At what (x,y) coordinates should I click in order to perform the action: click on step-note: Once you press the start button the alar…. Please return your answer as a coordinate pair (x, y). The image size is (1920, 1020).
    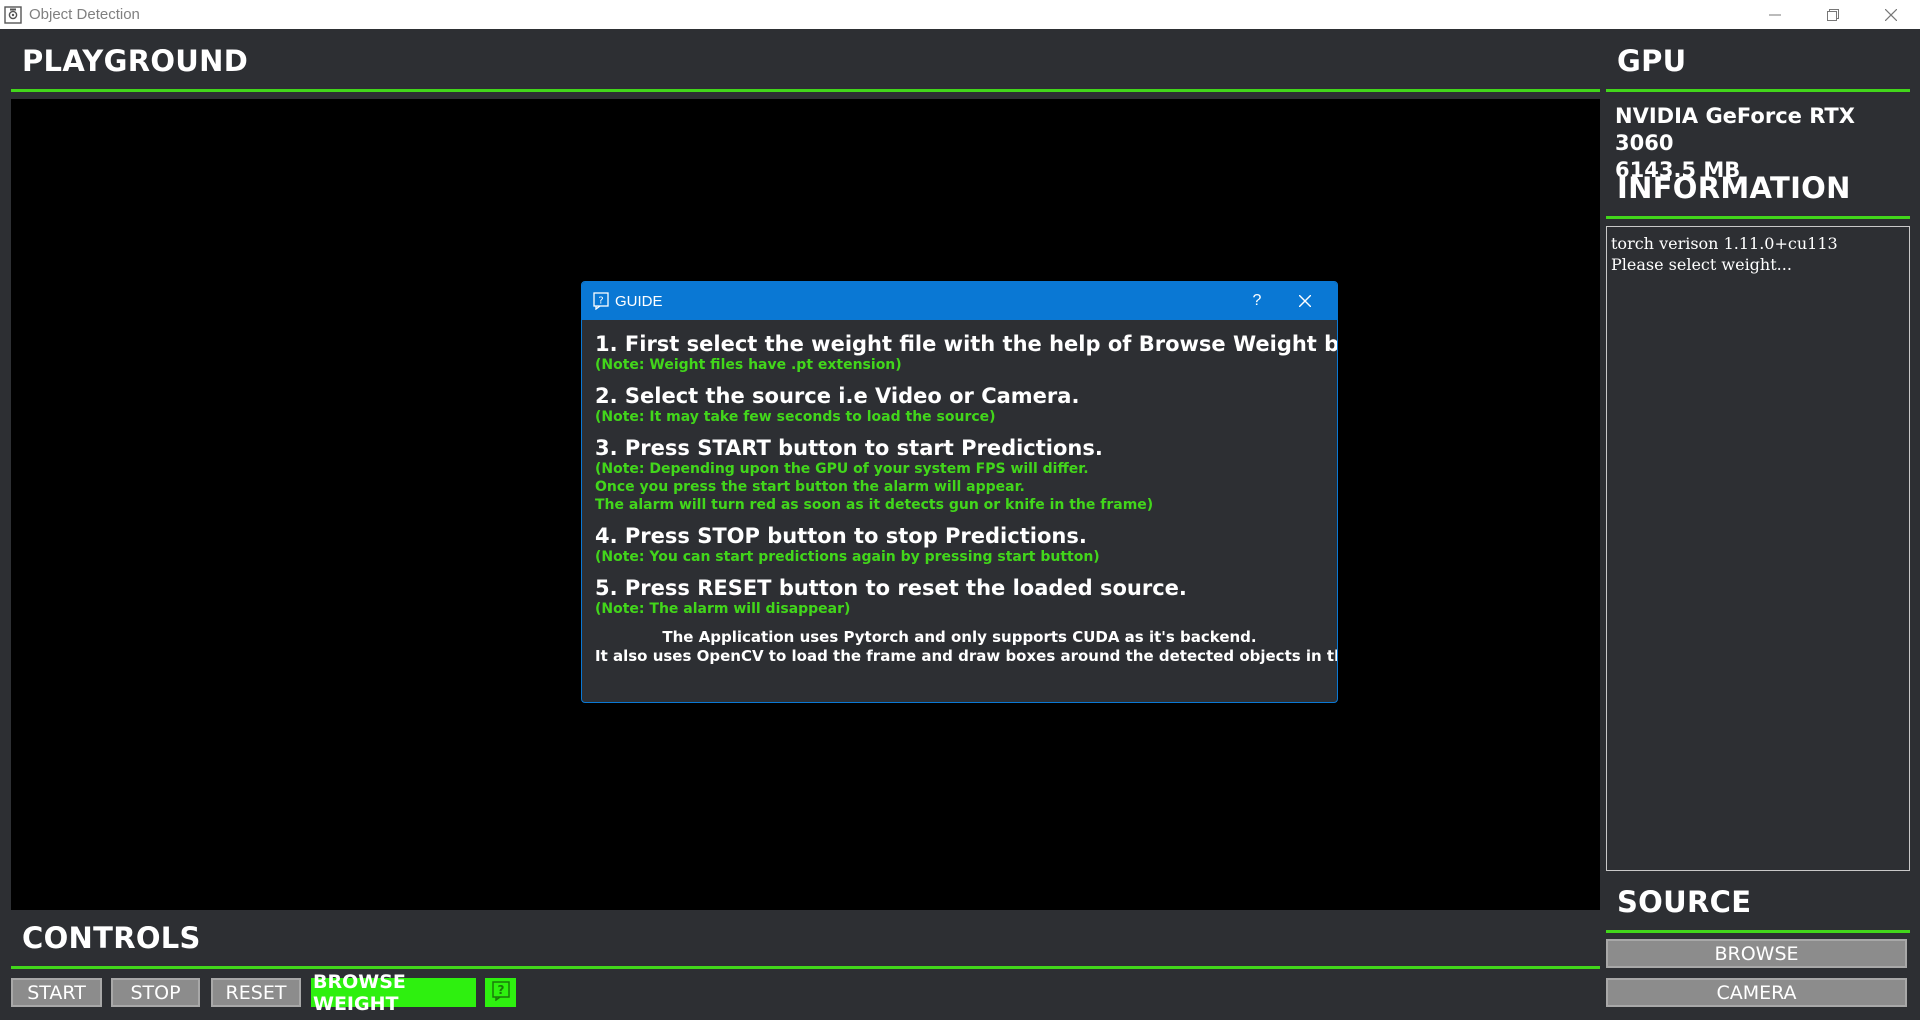
    Looking at the image, I should click on (810, 487).